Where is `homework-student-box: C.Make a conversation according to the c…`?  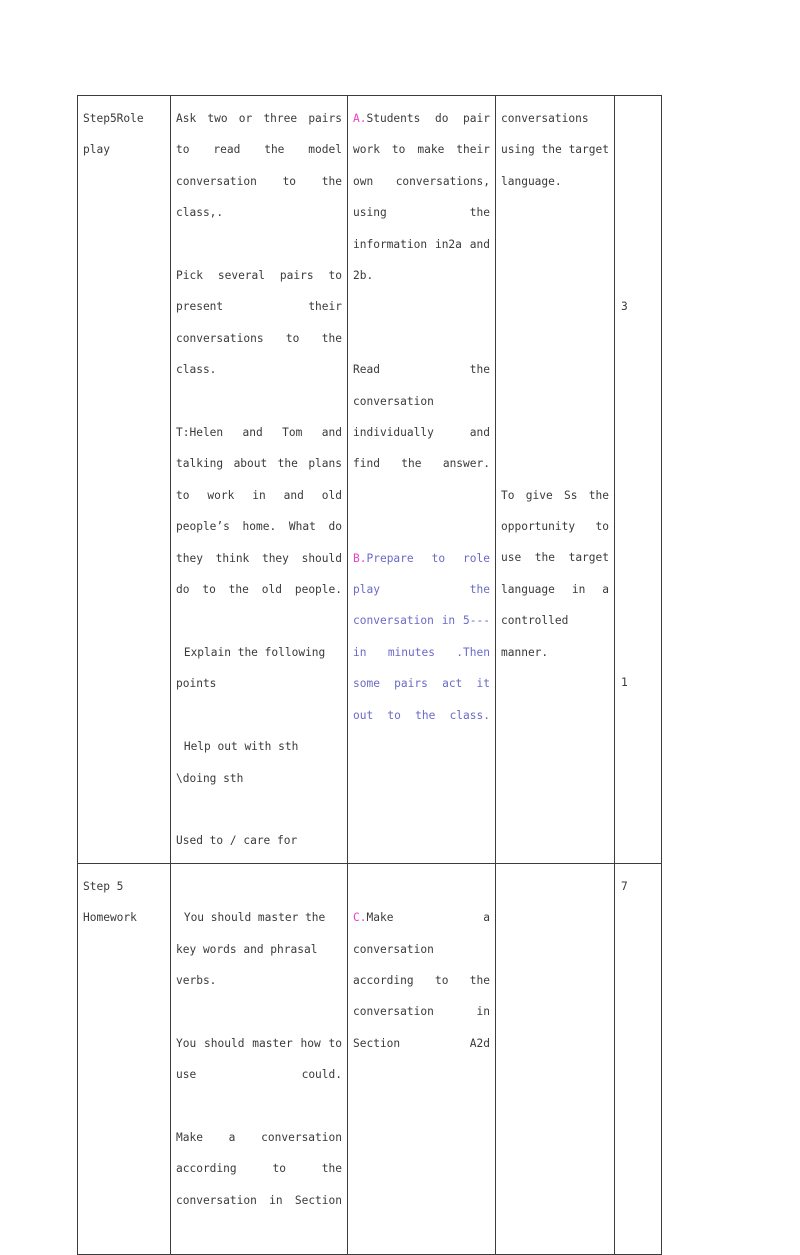
homework-student-box: C.Make a conversation according to the c… is located at coordinates (421, 980).